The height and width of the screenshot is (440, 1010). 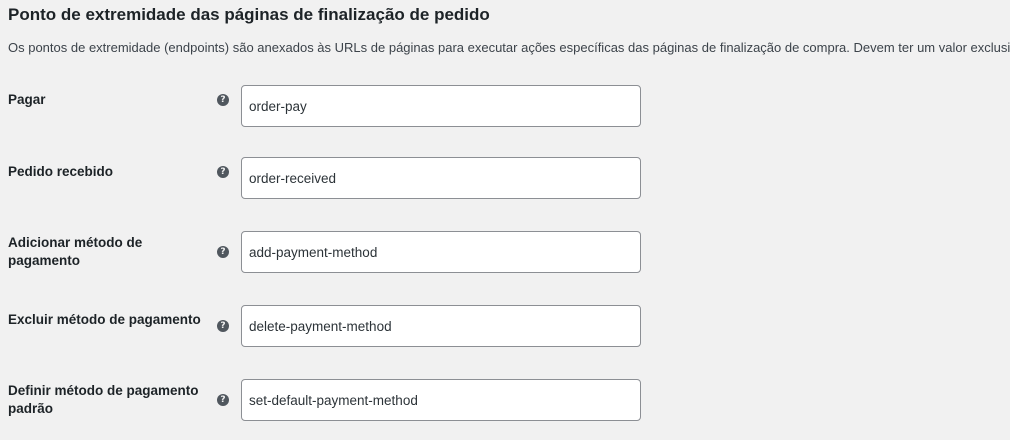 I want to click on endpoint-input-set-default-payment-method, so click(x=441, y=400).